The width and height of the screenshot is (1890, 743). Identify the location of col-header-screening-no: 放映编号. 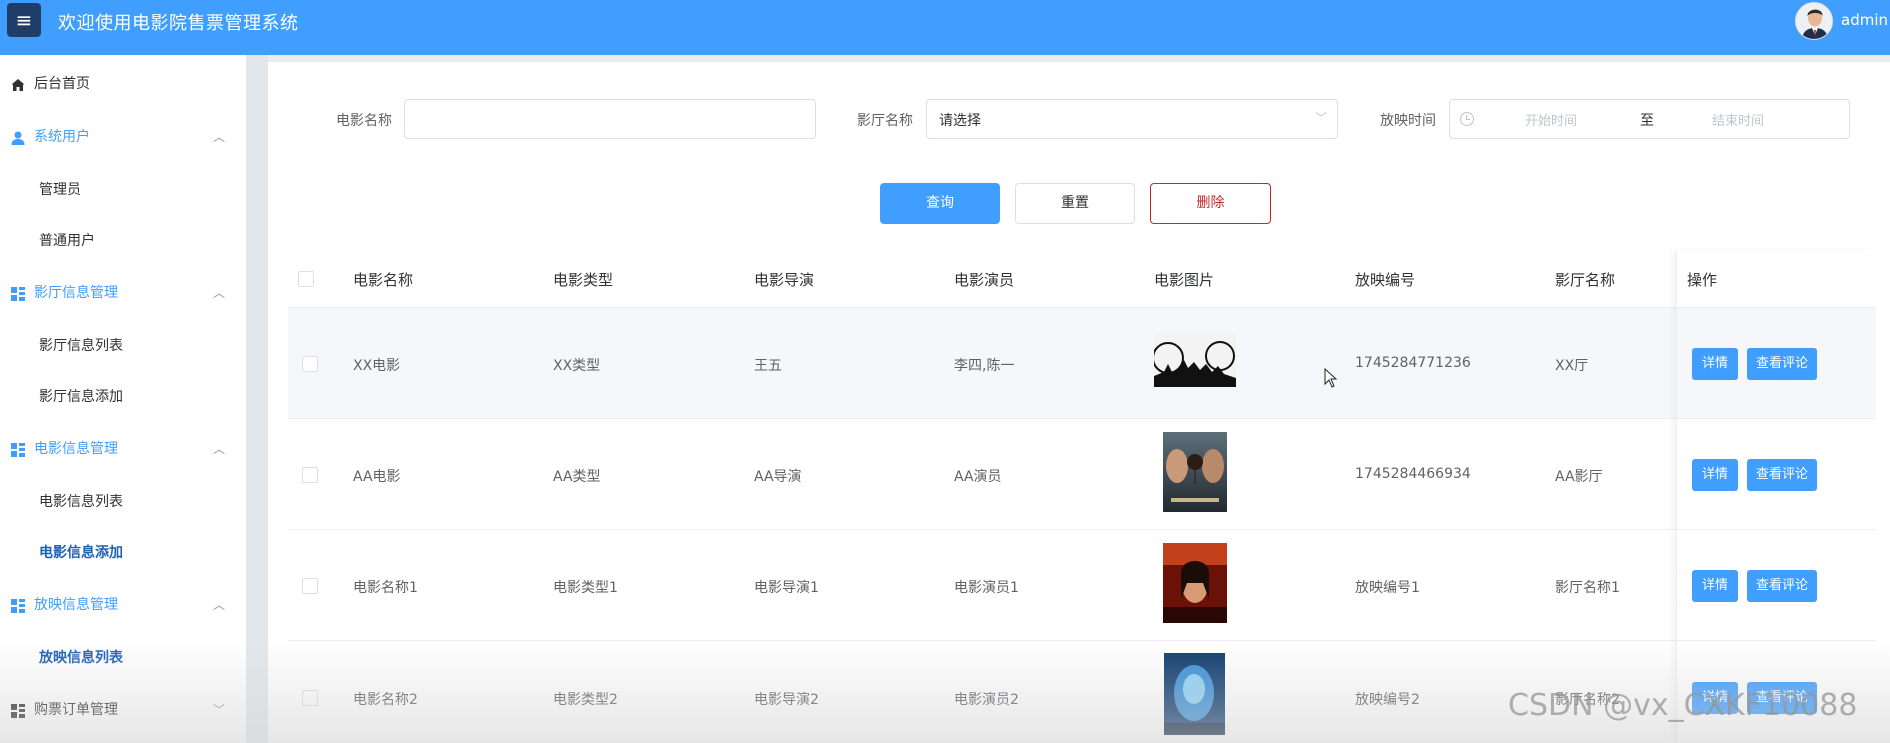
(1385, 280).